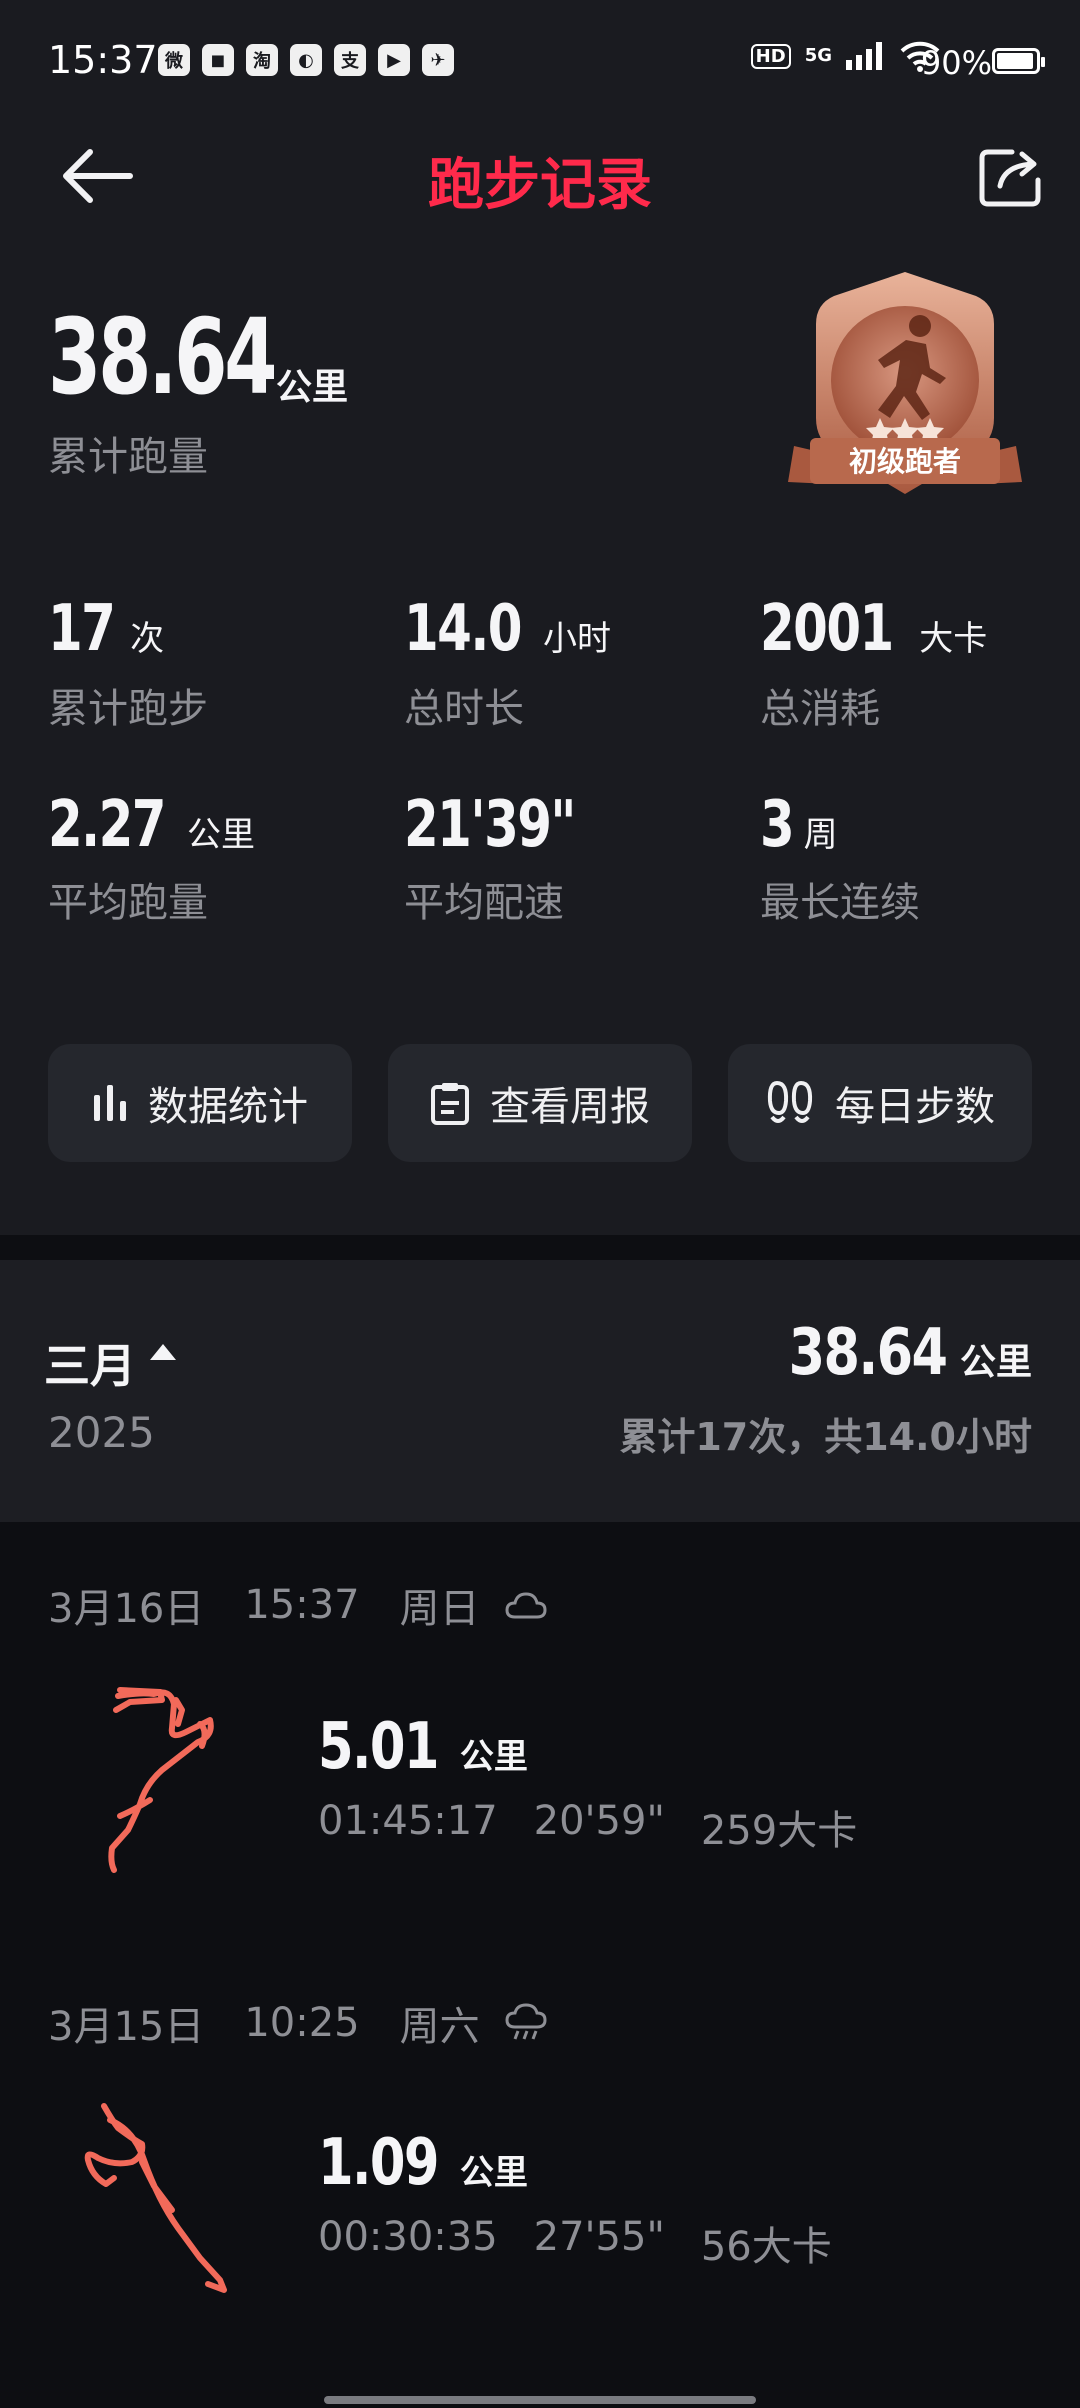  Describe the element at coordinates (540, 1391) in the screenshot. I see `month-summary-section` at that location.